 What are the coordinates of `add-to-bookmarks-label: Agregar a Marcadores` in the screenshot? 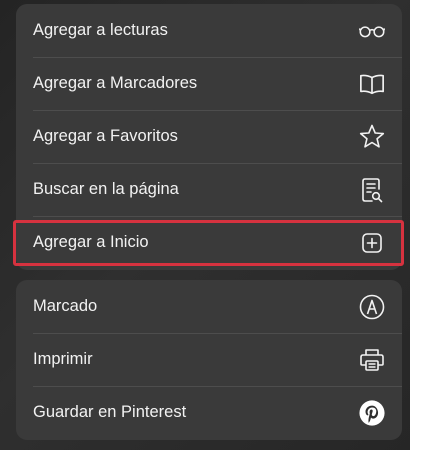 It's located at (115, 83).